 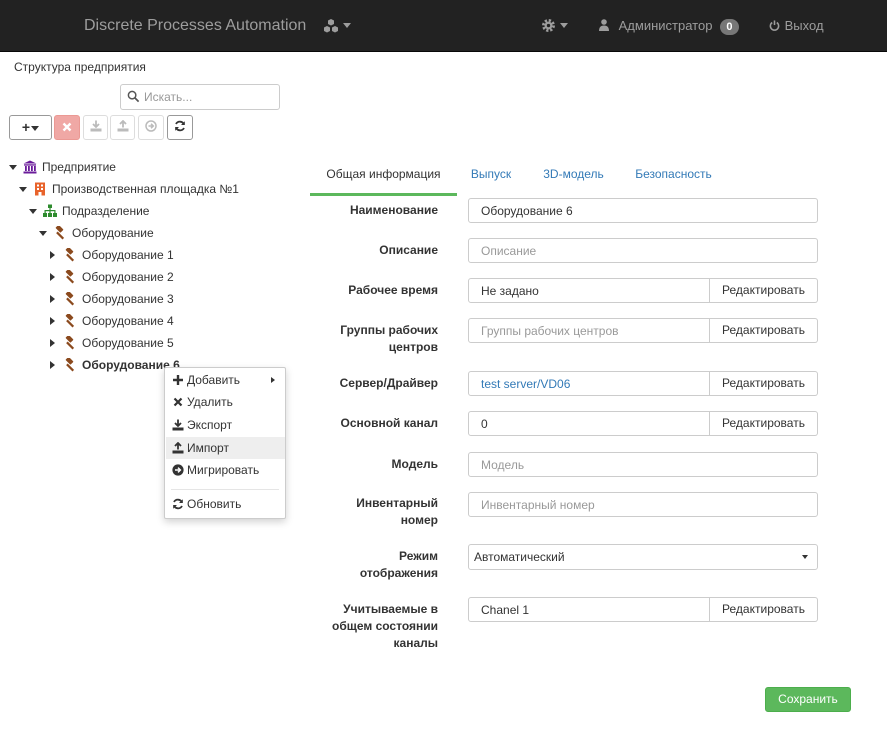 I want to click on institution-icon, so click(x=30, y=167).